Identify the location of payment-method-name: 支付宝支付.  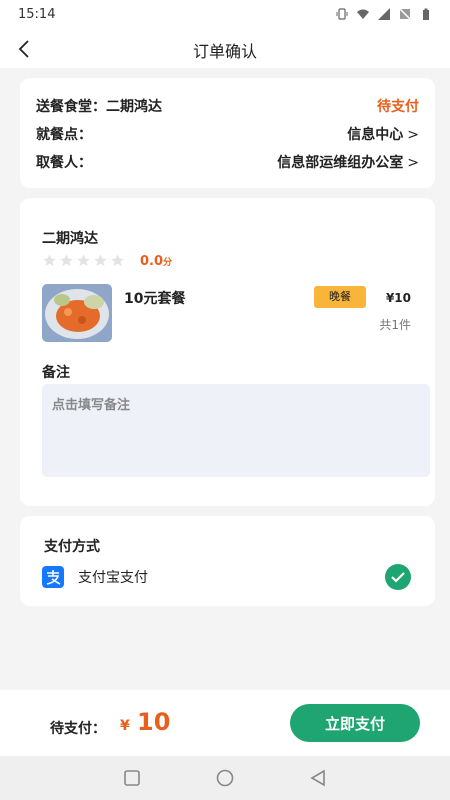
(113, 578).